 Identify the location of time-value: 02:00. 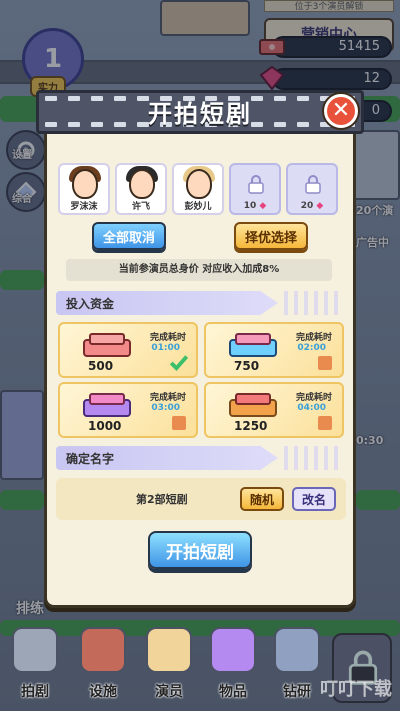
(311, 348).